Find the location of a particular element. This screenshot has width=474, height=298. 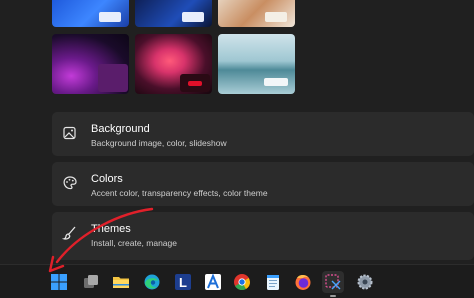

snipping-tool-icon is located at coordinates (333, 282).